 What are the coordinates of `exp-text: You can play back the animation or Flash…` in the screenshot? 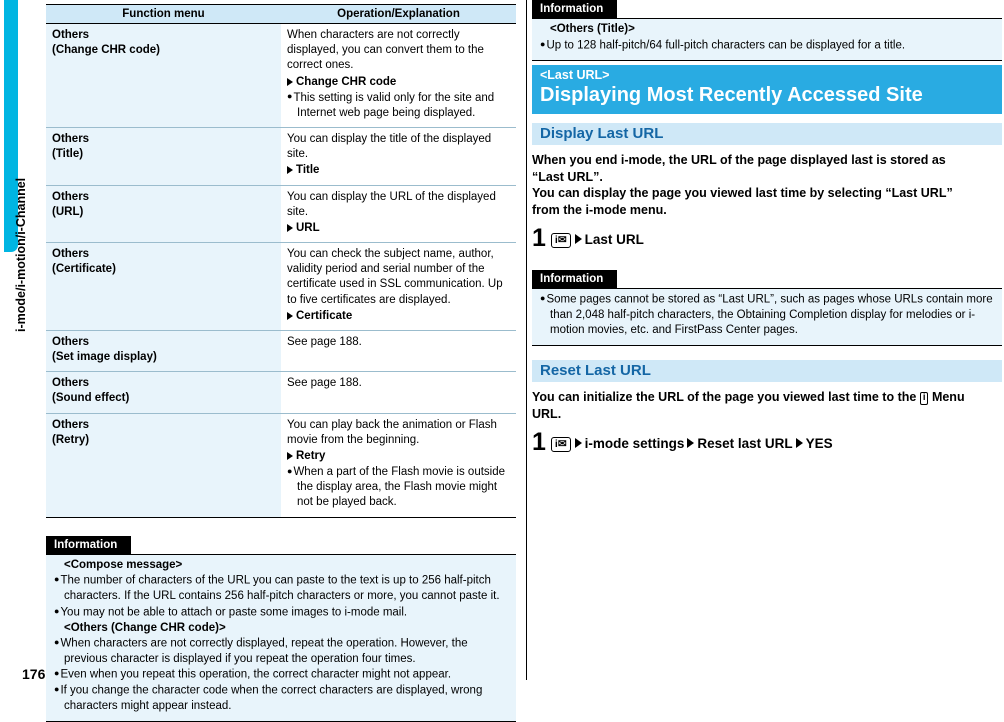 It's located at (392, 432).